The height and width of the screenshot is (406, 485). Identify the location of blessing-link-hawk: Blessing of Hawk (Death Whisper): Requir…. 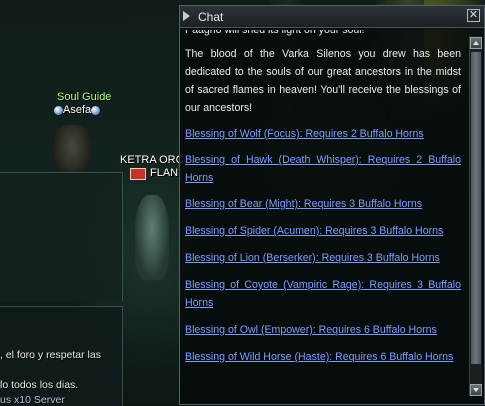
(323, 169).